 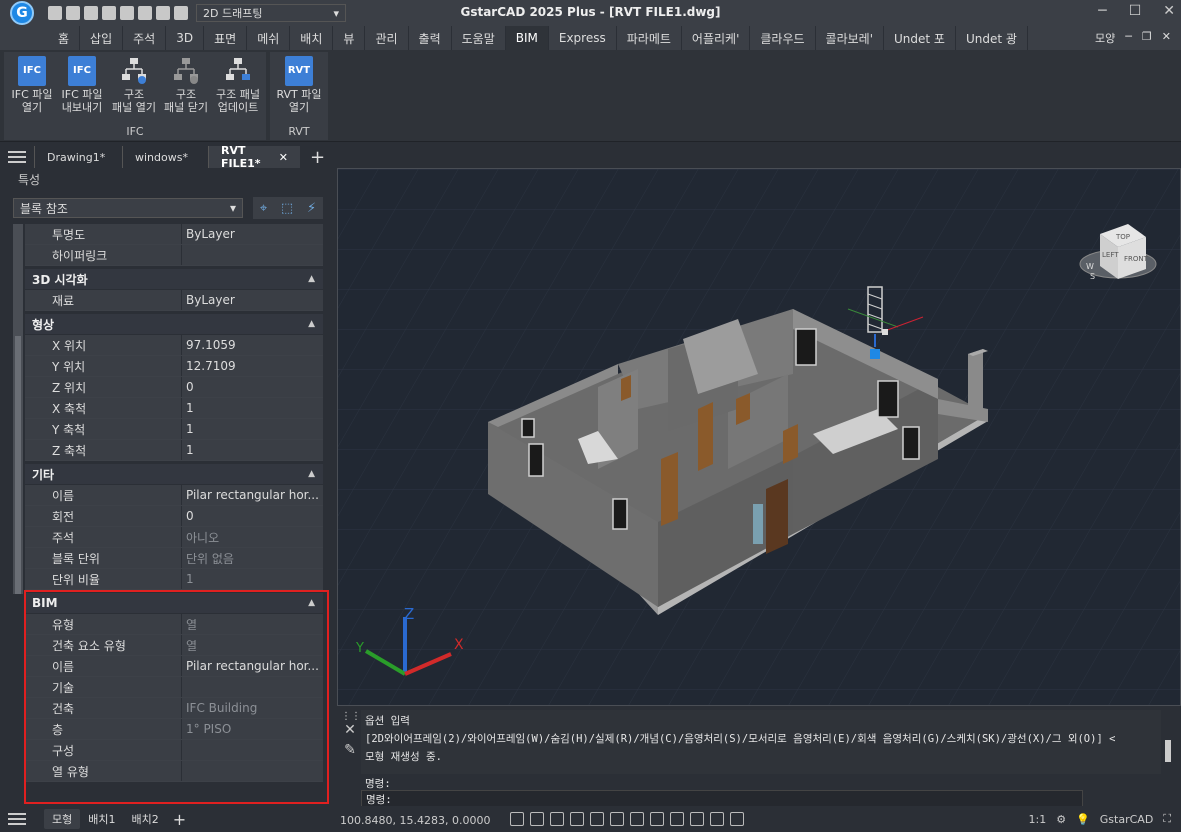 I want to click on property-row: 건축 IFC Building, so click(x=174, y=708).